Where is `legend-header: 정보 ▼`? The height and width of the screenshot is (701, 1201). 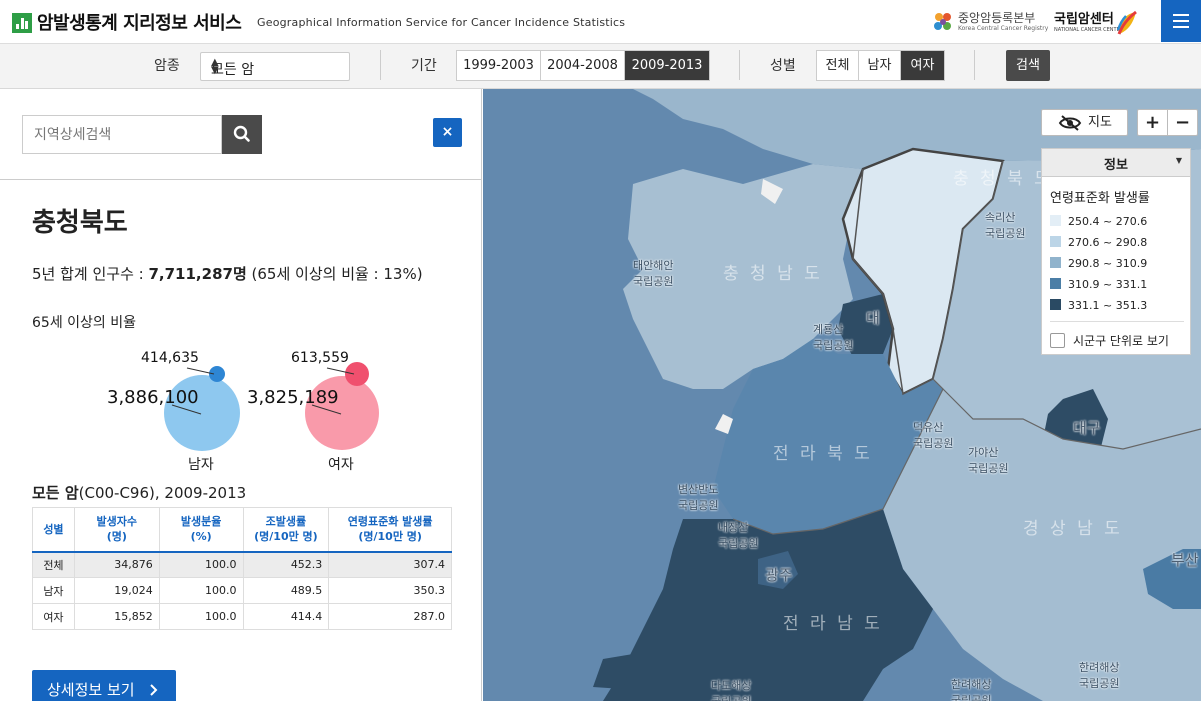 legend-header: 정보 ▼ is located at coordinates (1116, 163).